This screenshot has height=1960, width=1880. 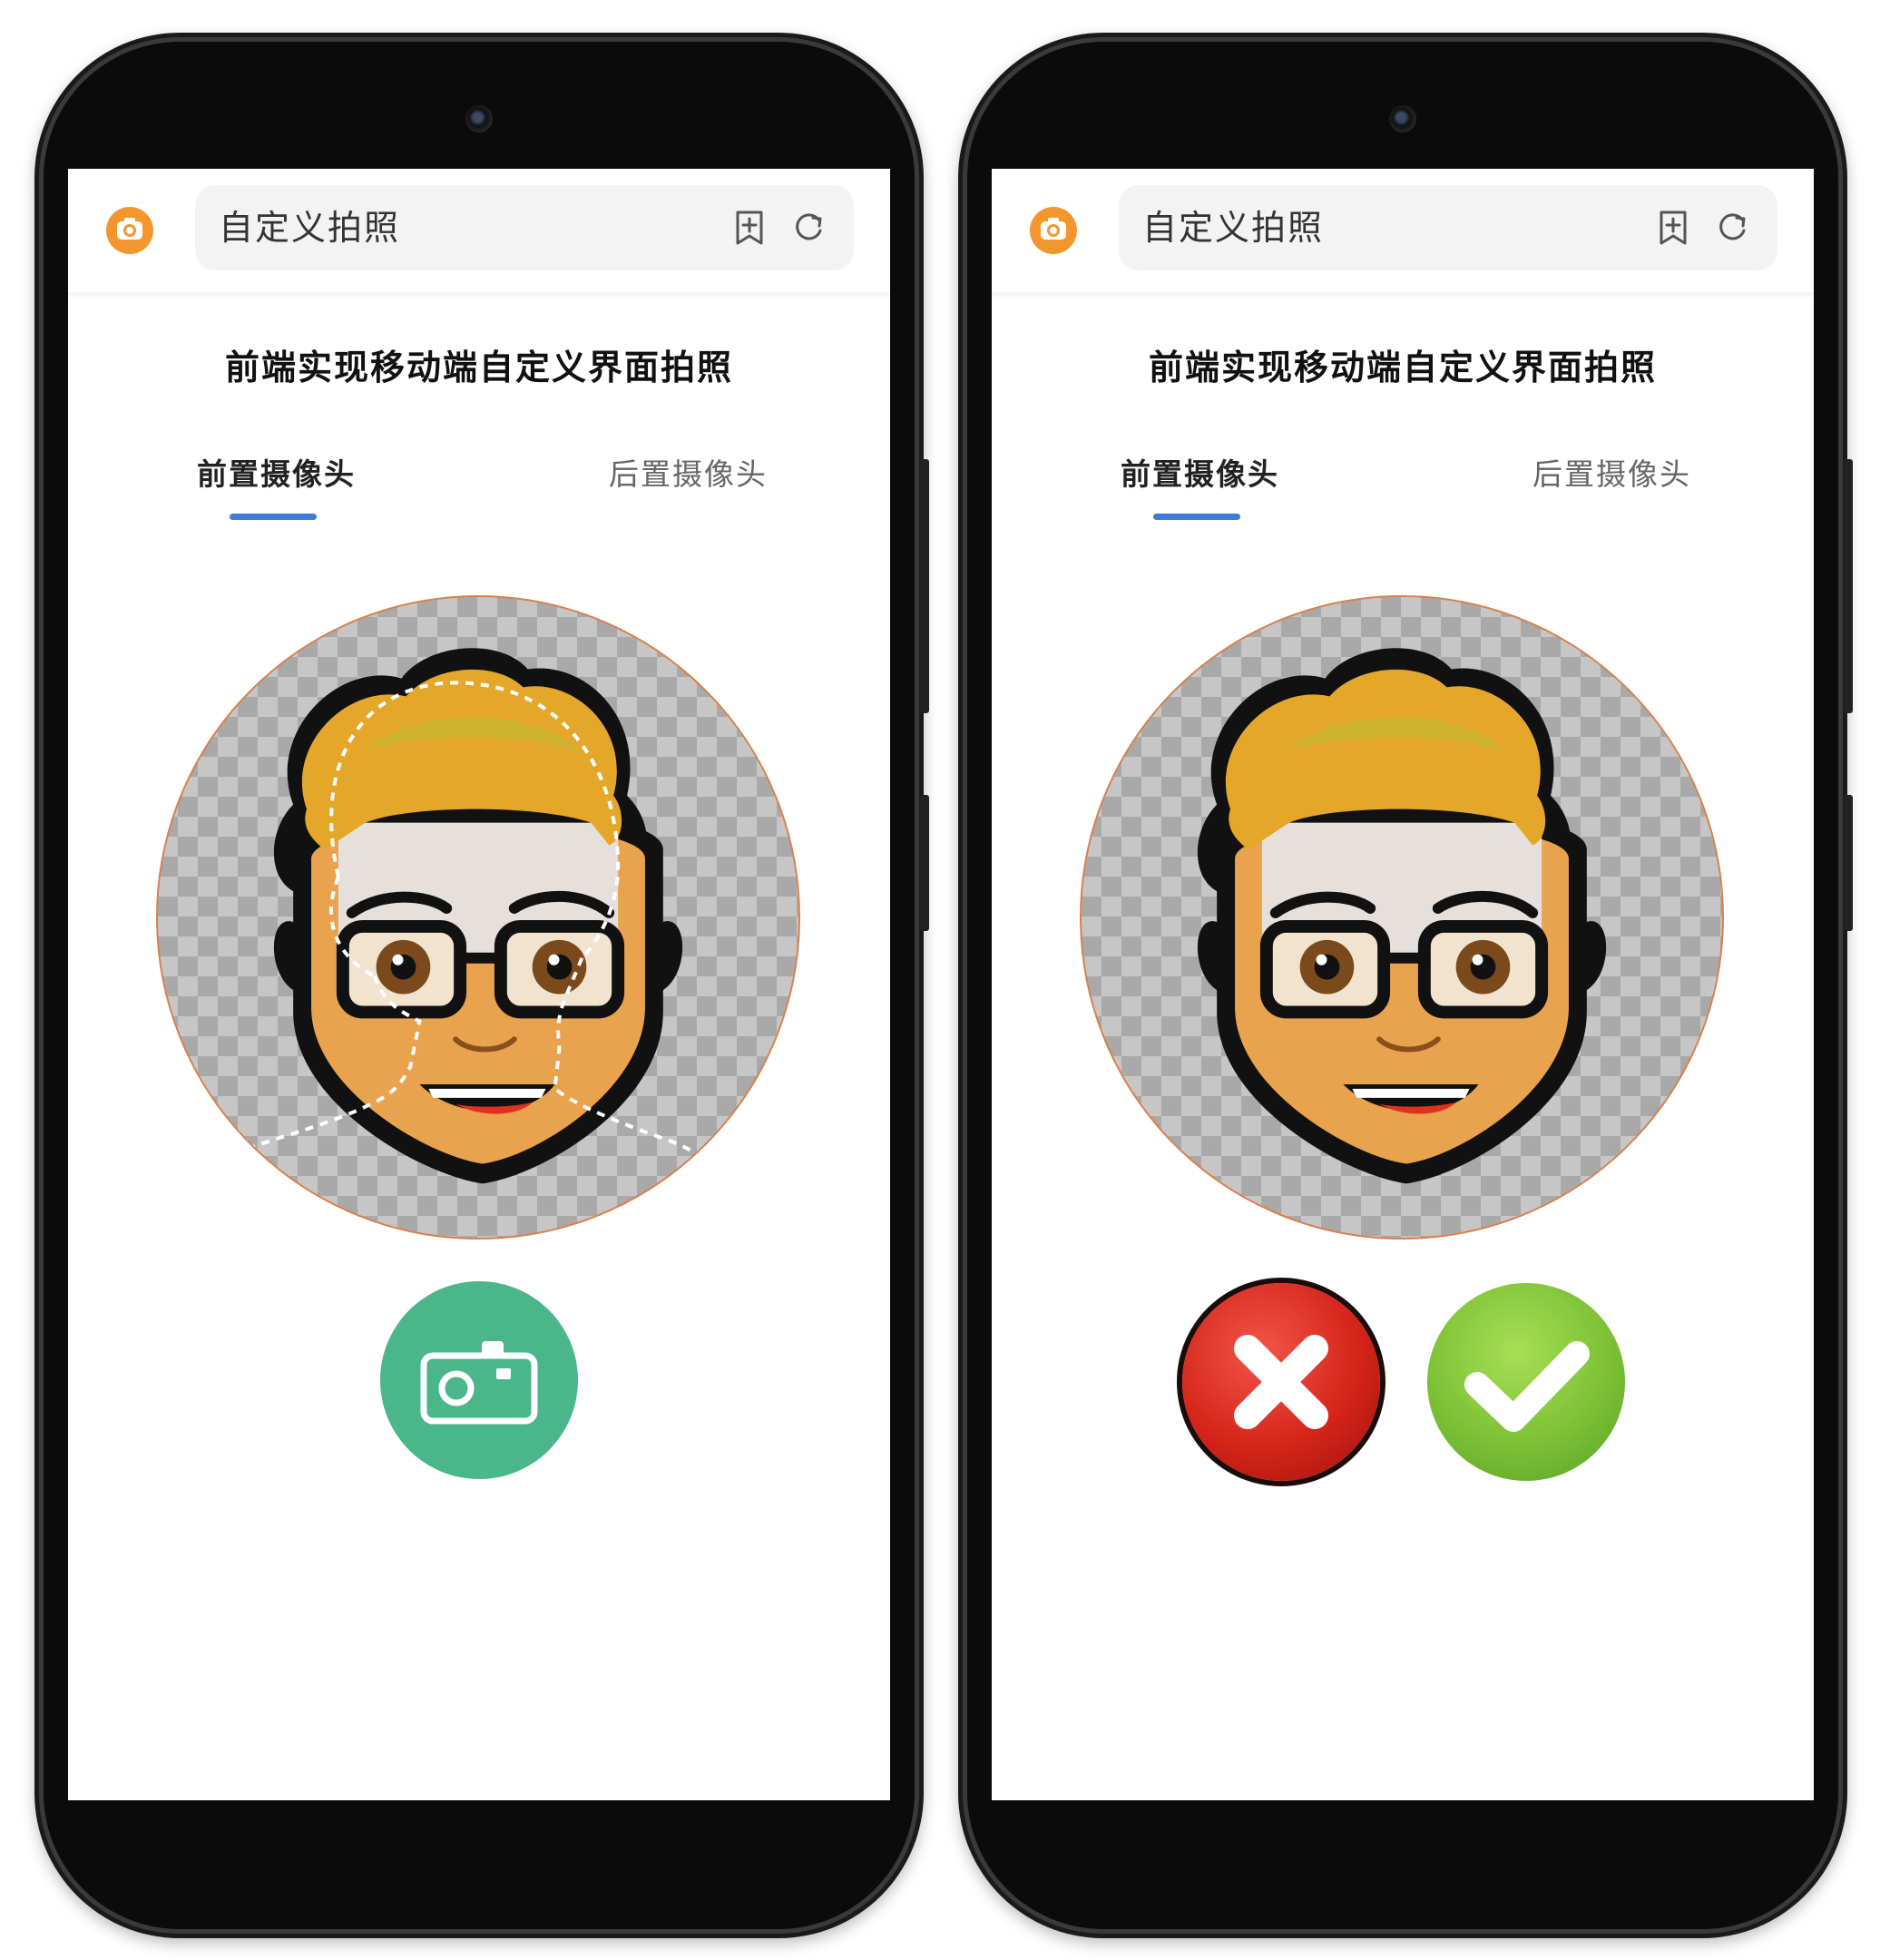 I want to click on captured-photo, so click(x=1402, y=917).